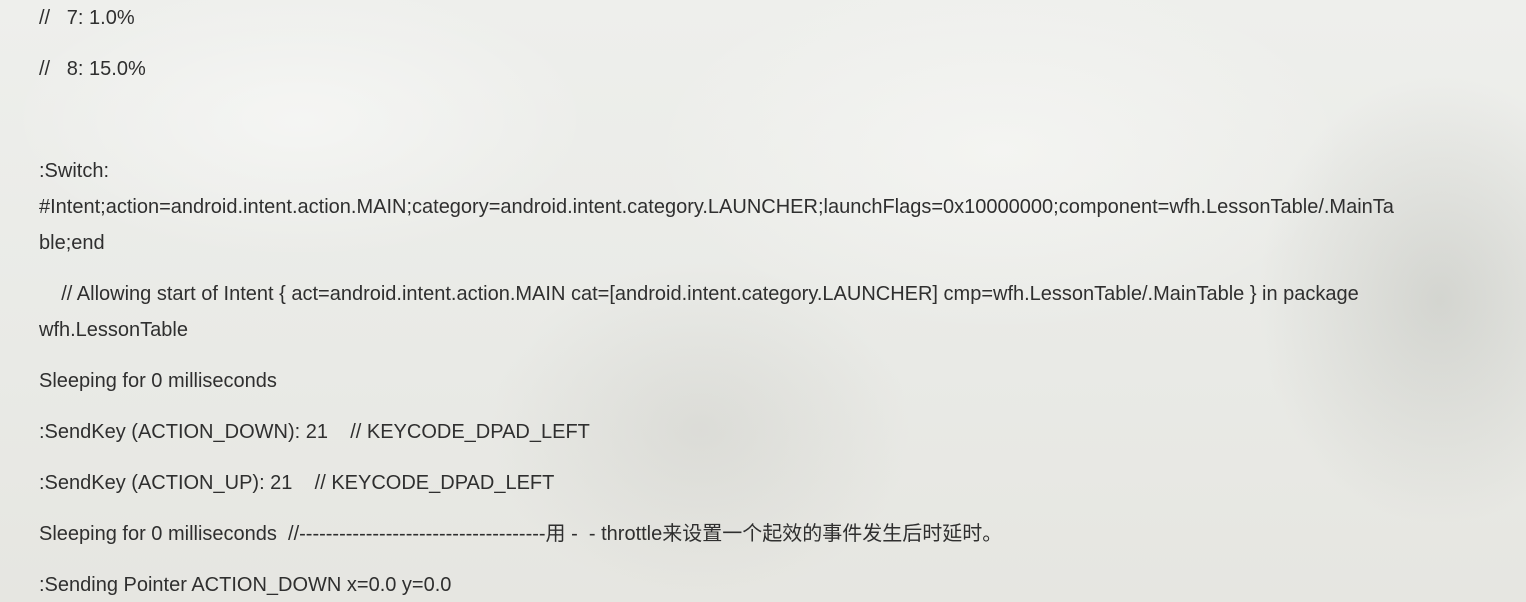 This screenshot has width=1526, height=602. What do you see at coordinates (87, 18) in the screenshot?
I see `text-line: // 7: 1.0%` at bounding box center [87, 18].